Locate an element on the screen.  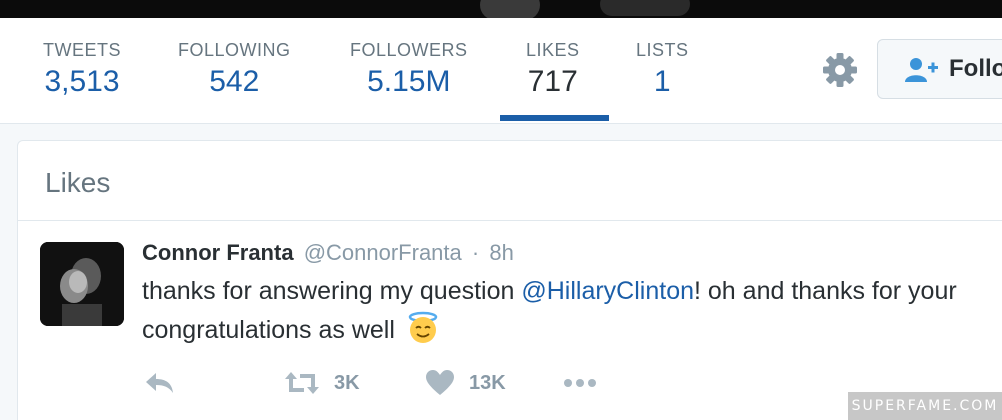
avatar is located at coordinates (82, 284).